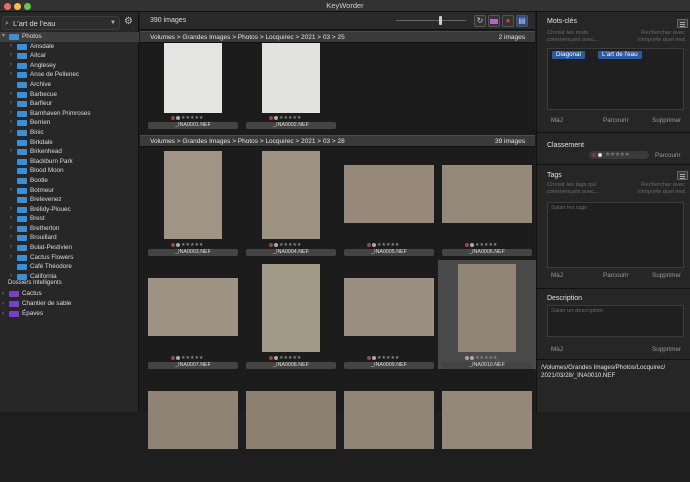  Describe the element at coordinates (619, 155) in the screenshot. I see `rating-control: ★★★★★` at that location.